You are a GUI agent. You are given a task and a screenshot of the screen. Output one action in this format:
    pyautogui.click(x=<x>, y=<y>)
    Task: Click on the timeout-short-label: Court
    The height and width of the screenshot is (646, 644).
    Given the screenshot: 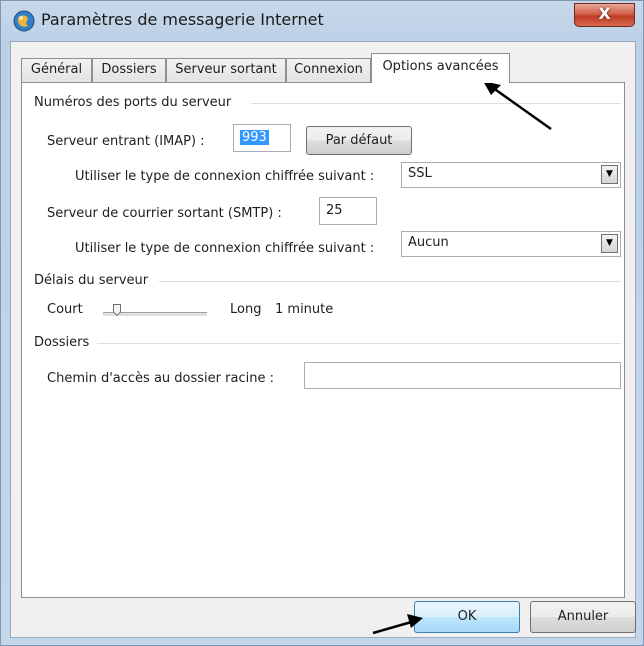 What is the action you would take?
    pyautogui.click(x=65, y=309)
    